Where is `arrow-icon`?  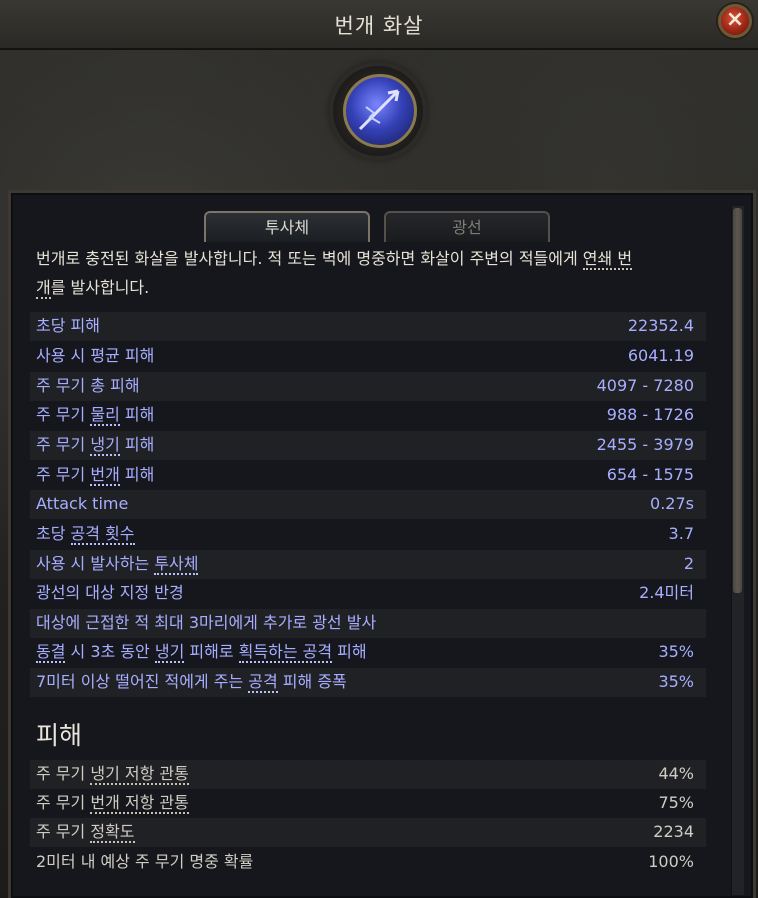 arrow-icon is located at coordinates (379, 110).